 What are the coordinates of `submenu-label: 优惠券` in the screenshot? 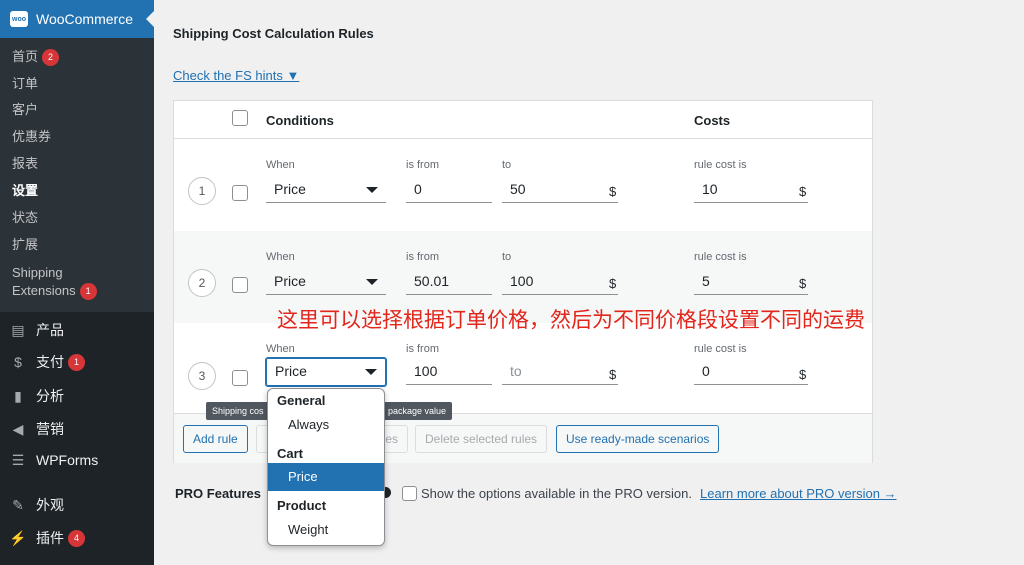 It's located at (32, 136).